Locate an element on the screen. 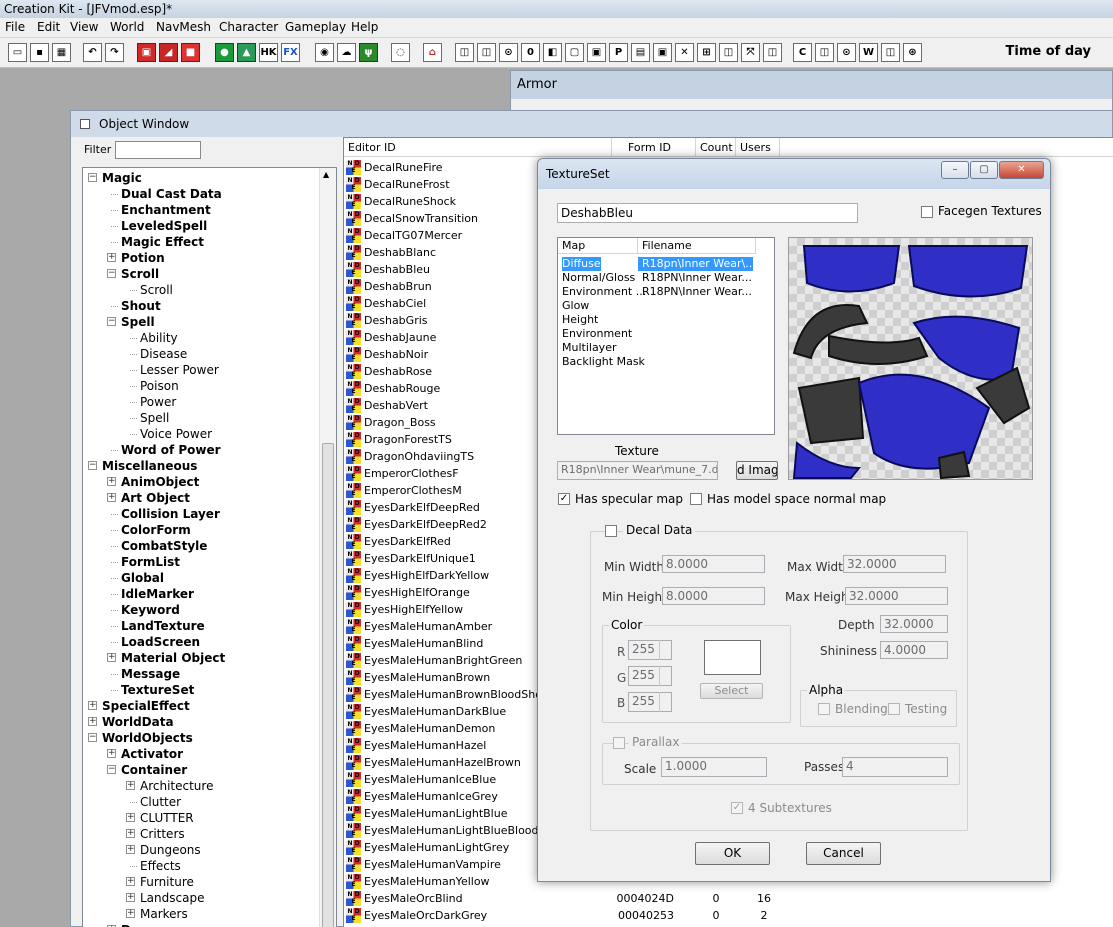 The width and height of the screenshot is (1113, 927). max-height-field: 32.0000 is located at coordinates (896, 596).